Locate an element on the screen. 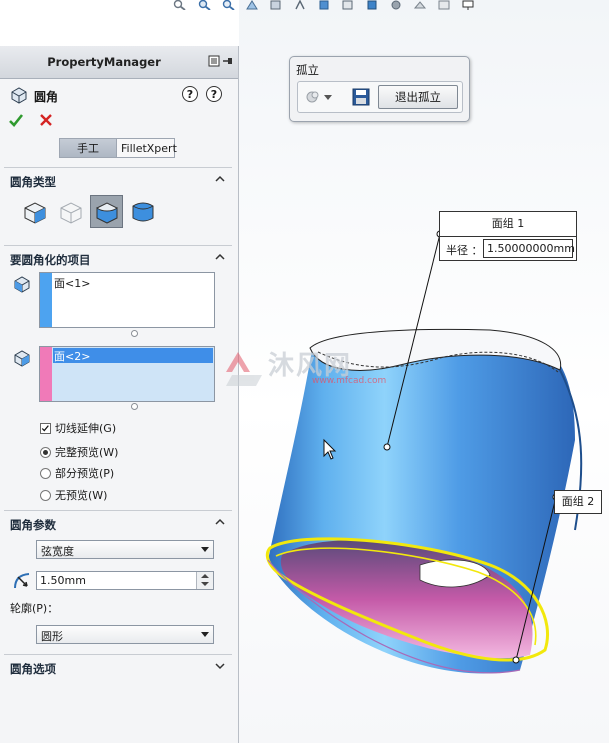  face-set1-callout-title: 面组 1 is located at coordinates (508, 224).